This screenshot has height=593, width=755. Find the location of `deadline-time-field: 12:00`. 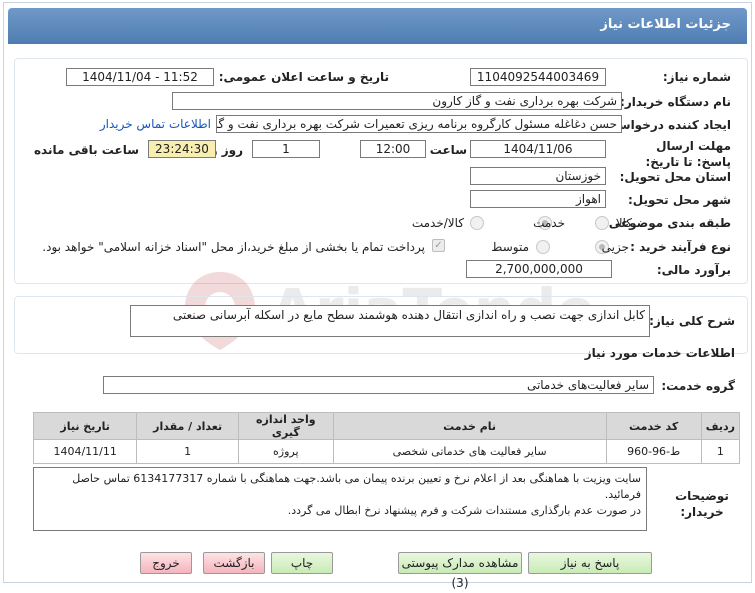

deadline-time-field: 12:00 is located at coordinates (393, 149).